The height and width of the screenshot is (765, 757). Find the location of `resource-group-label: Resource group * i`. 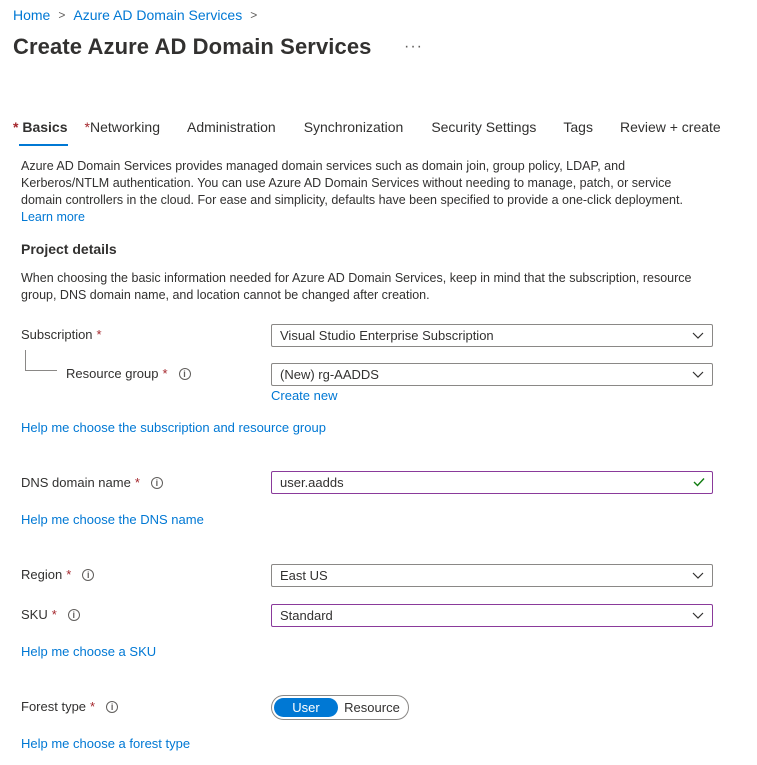

resource-group-label: Resource group * i is located at coordinates (128, 373).